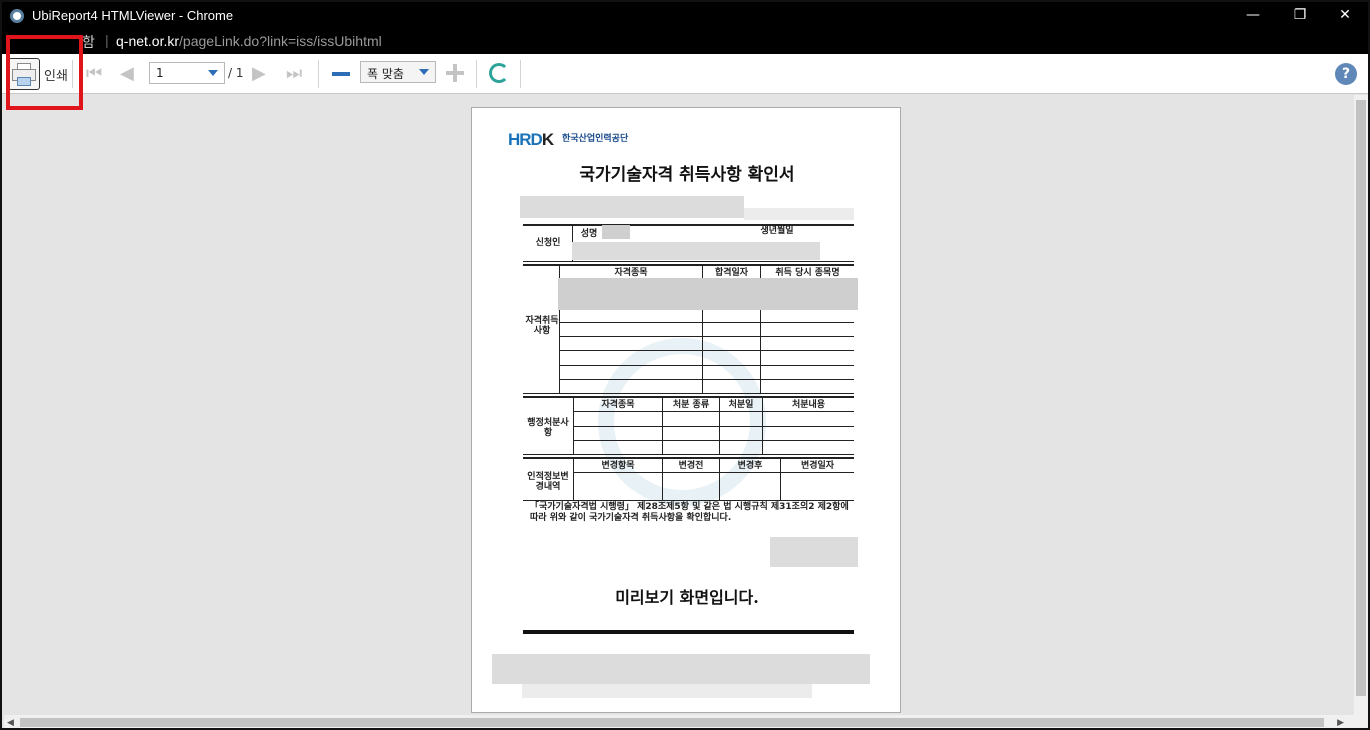 The height and width of the screenshot is (730, 1370). What do you see at coordinates (17, 16) in the screenshot?
I see `chrome-app-icon` at bounding box center [17, 16].